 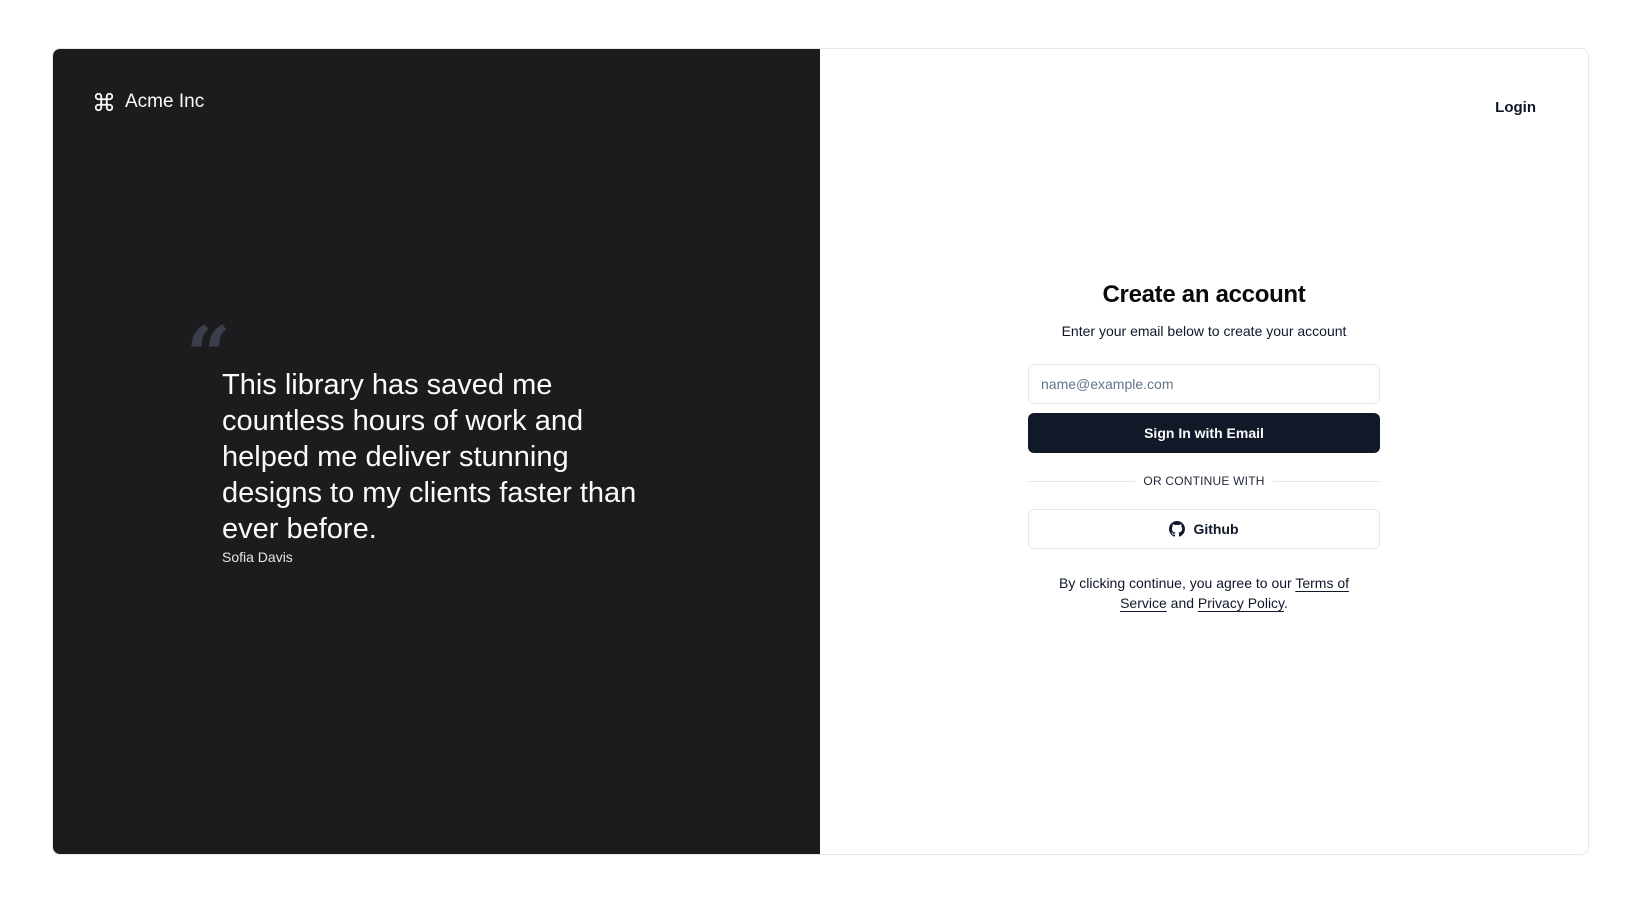 What do you see at coordinates (1182, 603) in the screenshot?
I see `terms-middle: and` at bounding box center [1182, 603].